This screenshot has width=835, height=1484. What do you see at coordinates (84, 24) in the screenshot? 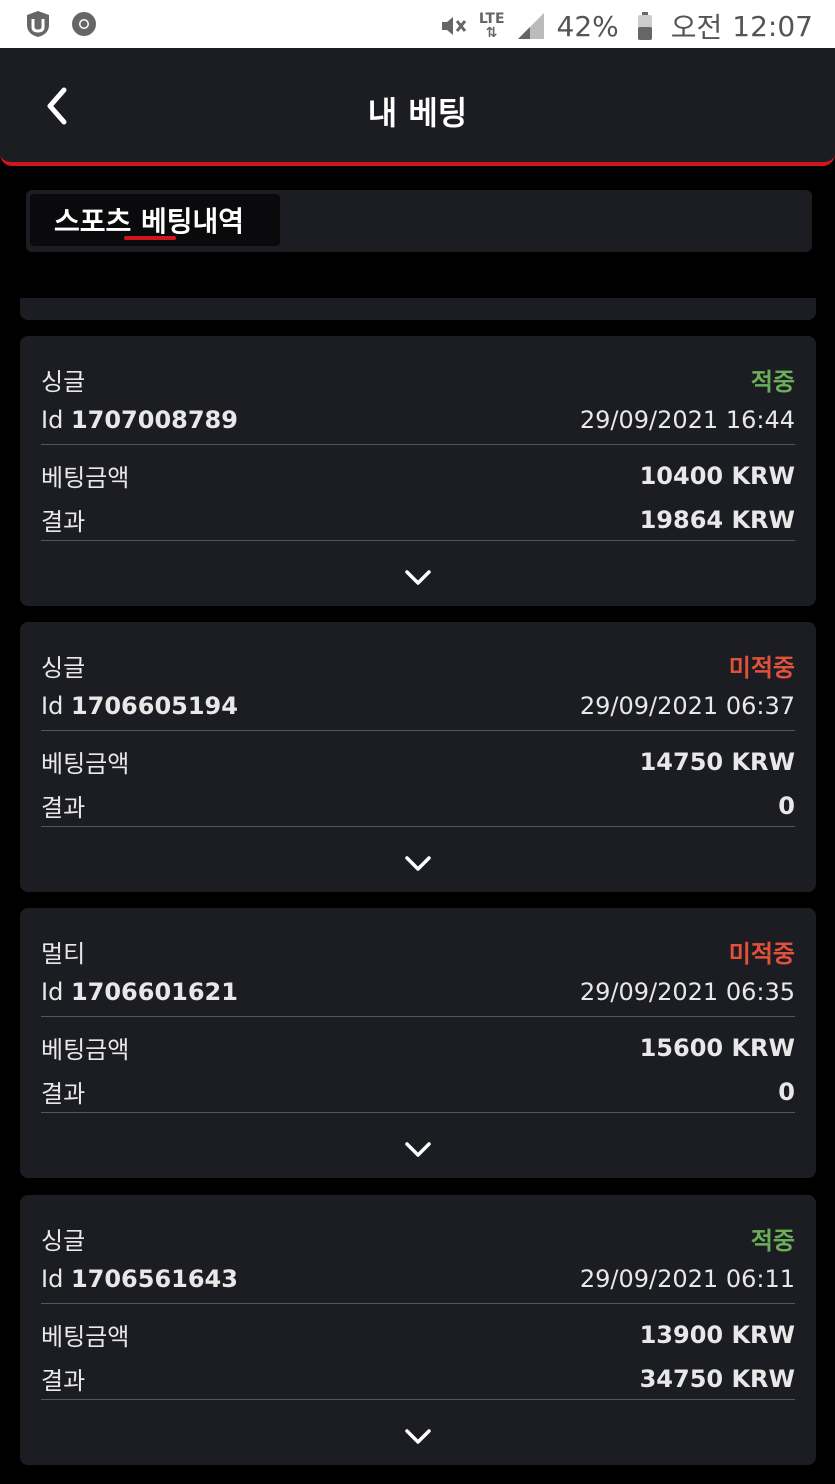
I see `chrome-icon` at bounding box center [84, 24].